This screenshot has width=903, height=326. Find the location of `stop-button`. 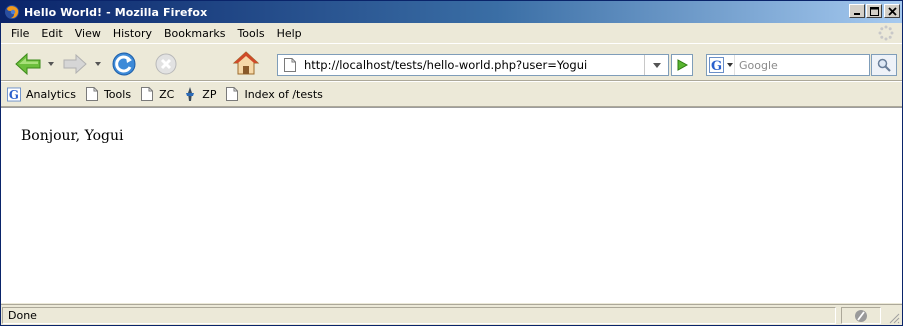

stop-button is located at coordinates (166, 64).